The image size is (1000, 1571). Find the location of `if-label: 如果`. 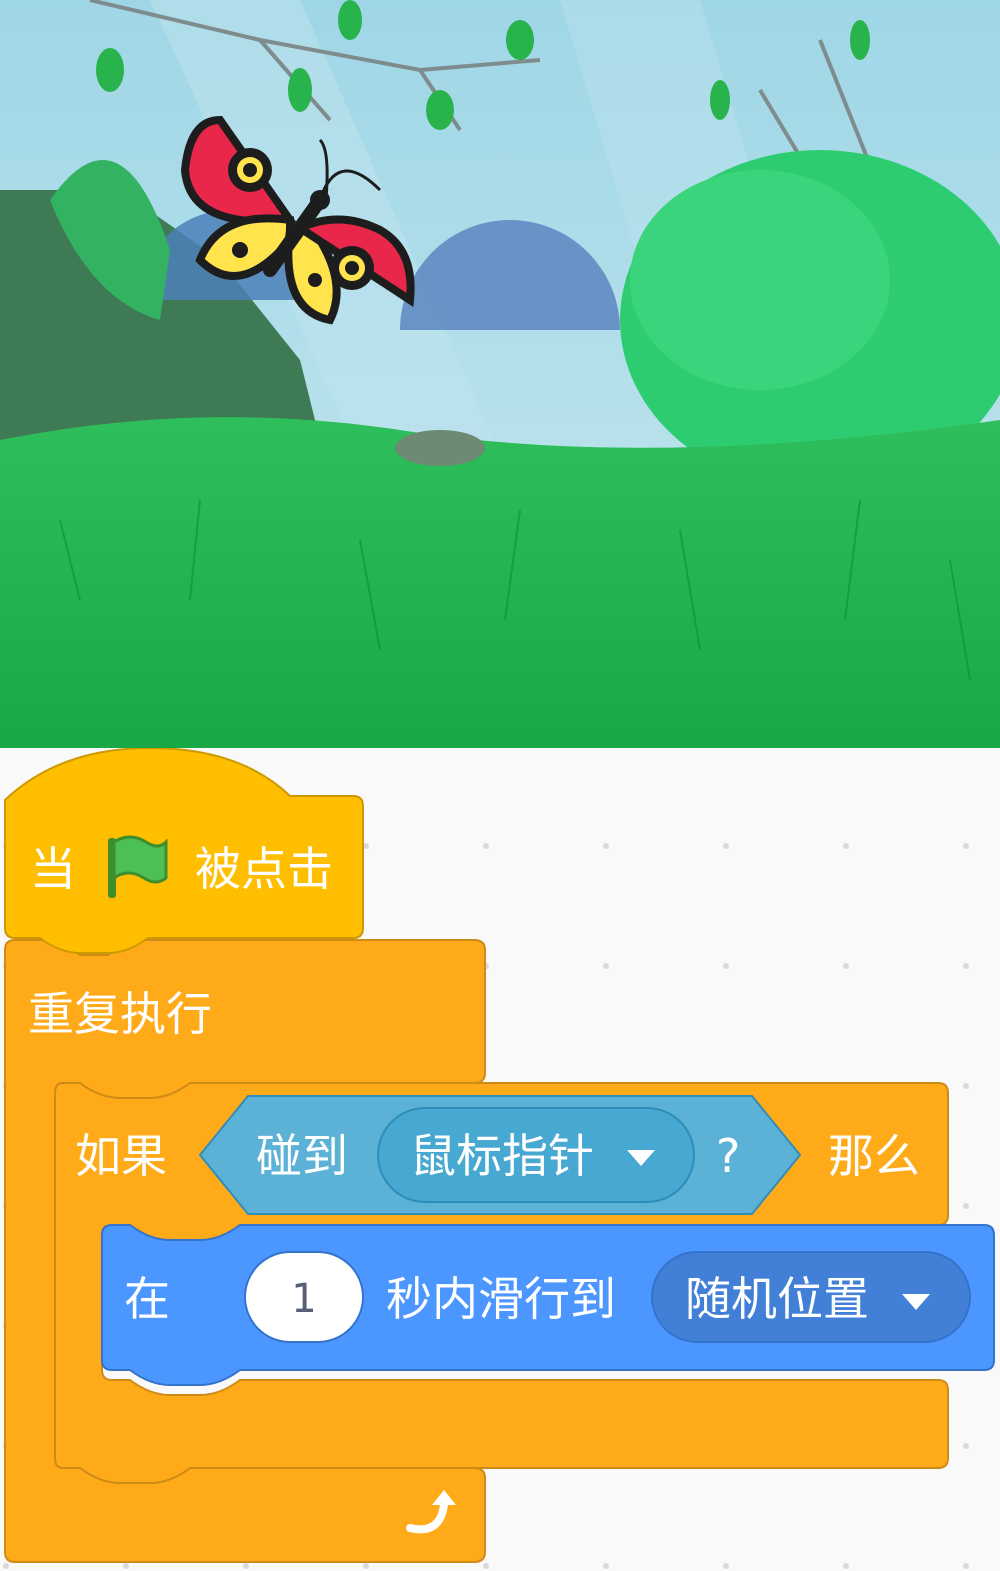

if-label: 如果 is located at coordinates (121, 1156).